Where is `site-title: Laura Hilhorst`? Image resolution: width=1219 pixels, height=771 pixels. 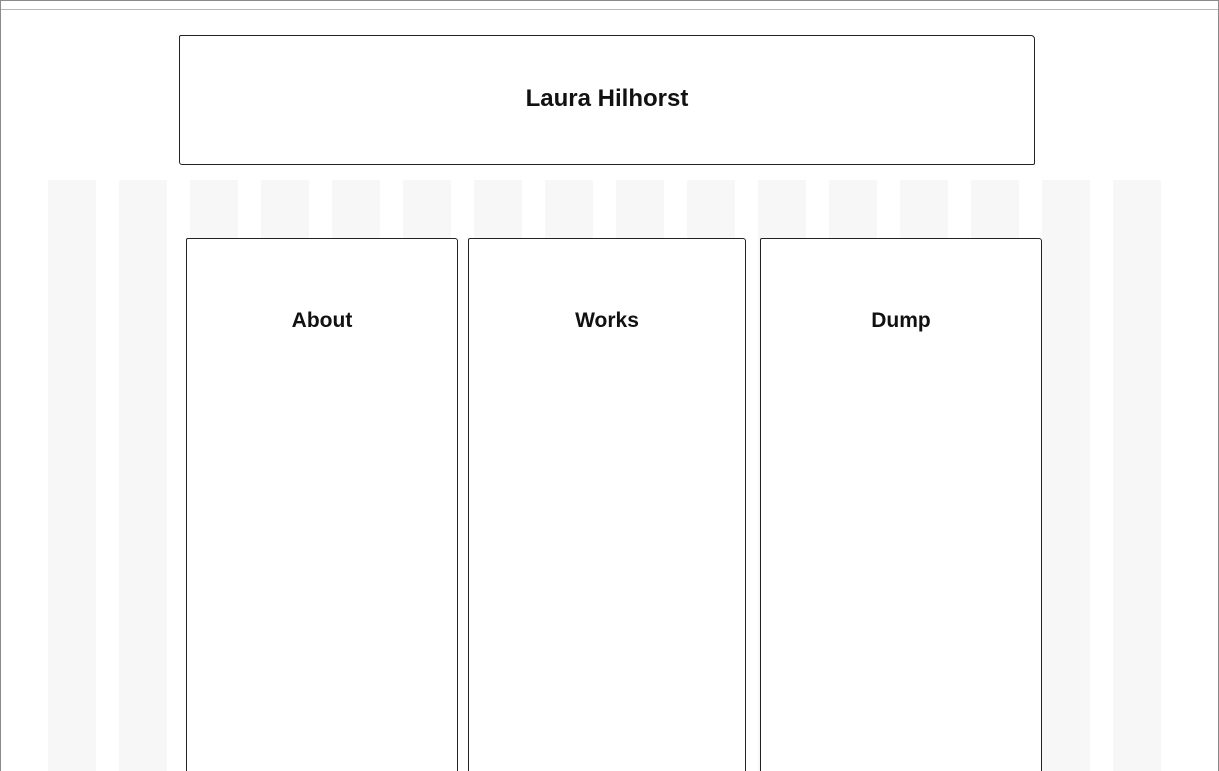 site-title: Laura Hilhorst is located at coordinates (607, 98).